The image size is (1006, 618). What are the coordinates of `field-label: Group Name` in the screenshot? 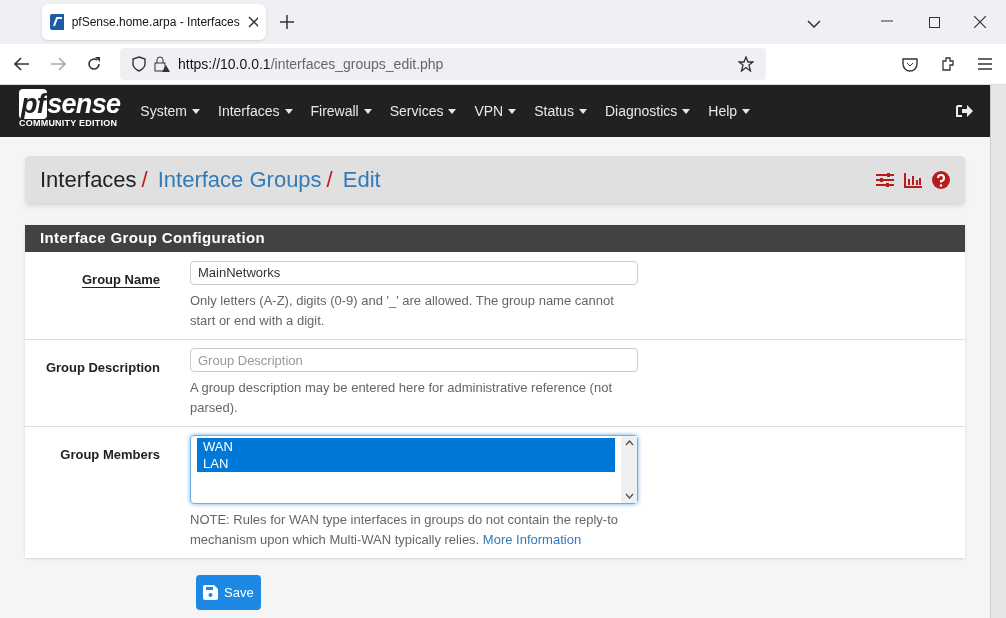 It's located at (121, 279).